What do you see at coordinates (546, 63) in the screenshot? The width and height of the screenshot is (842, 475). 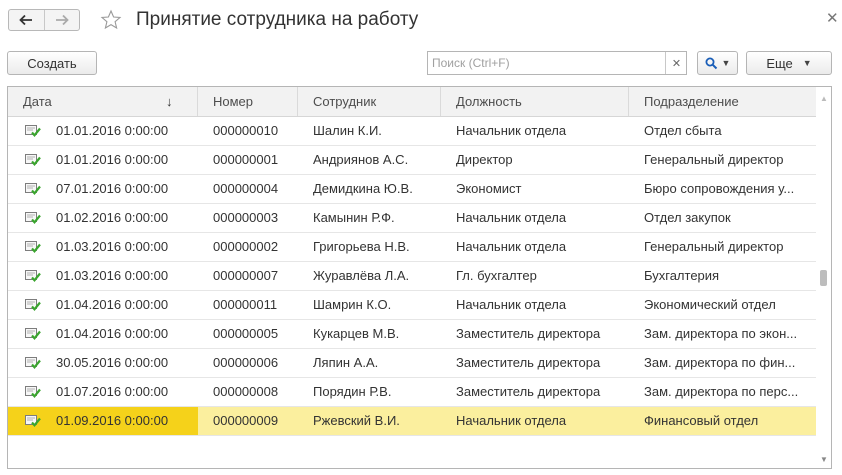 I see `search-input` at bounding box center [546, 63].